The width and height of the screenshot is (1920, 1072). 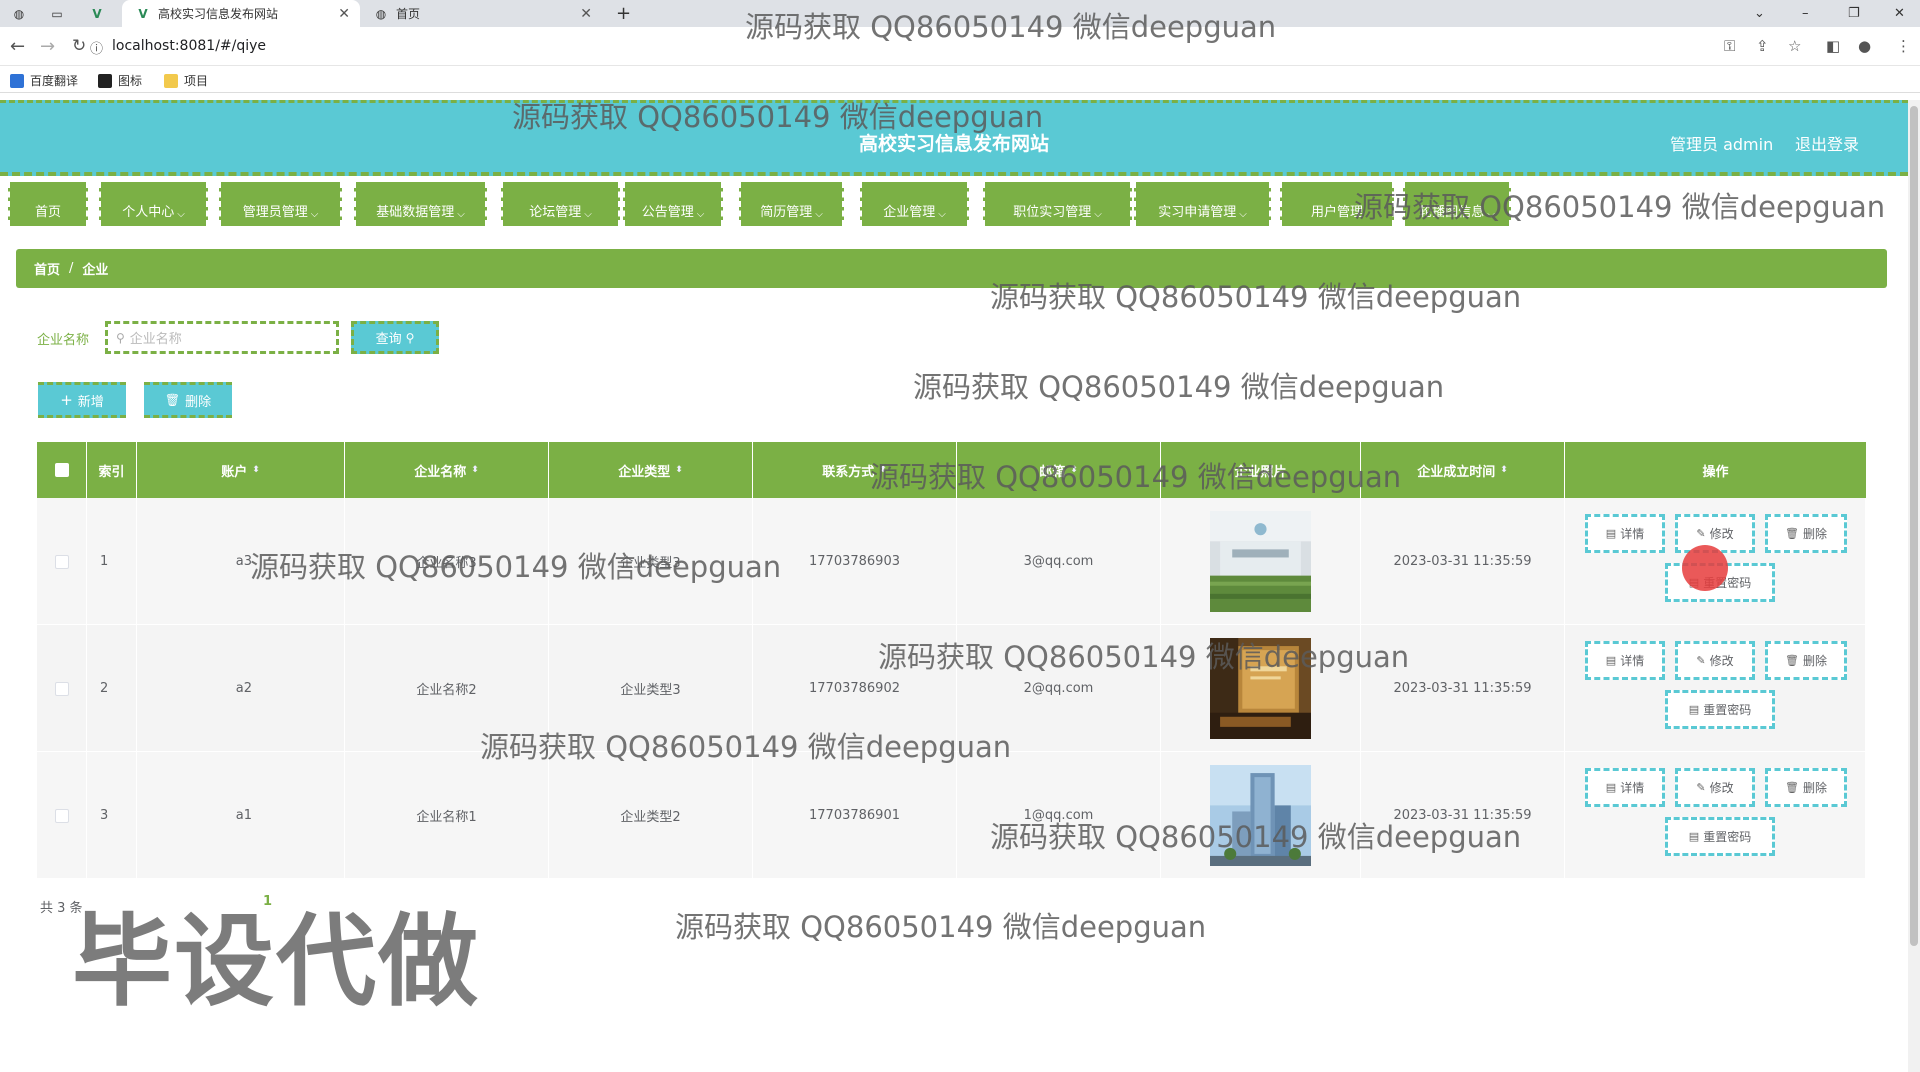 What do you see at coordinates (153, 204) in the screenshot?
I see `nav-item: 个人中心 ⌵` at bounding box center [153, 204].